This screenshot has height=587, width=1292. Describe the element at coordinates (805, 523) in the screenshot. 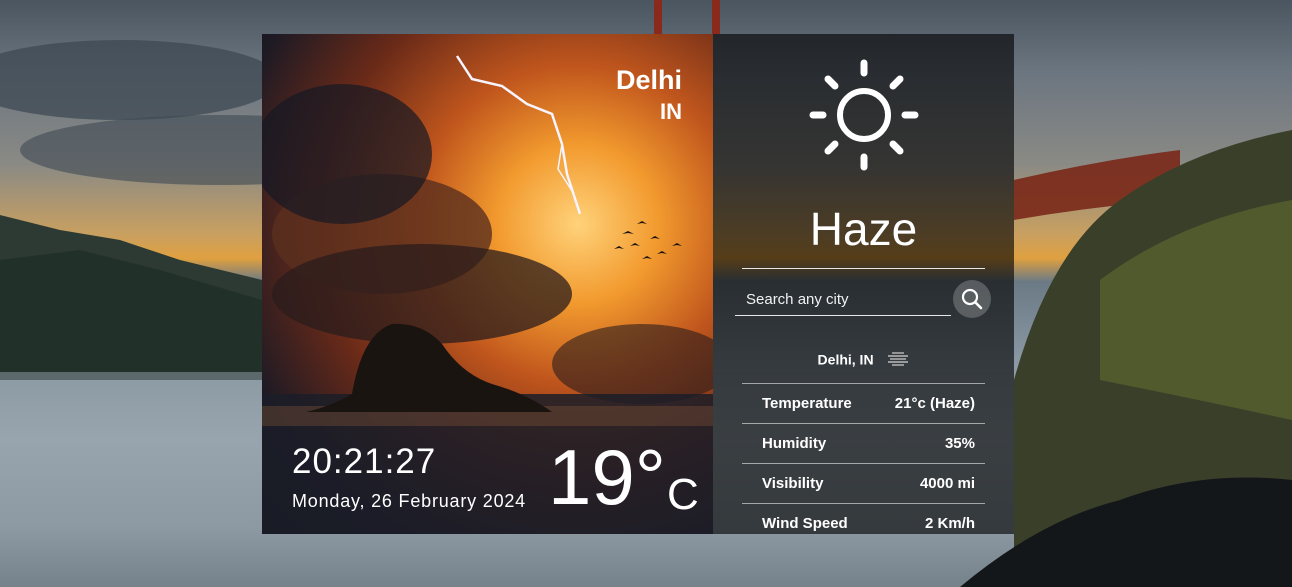

I see `detail-label: Wind Speed` at that location.